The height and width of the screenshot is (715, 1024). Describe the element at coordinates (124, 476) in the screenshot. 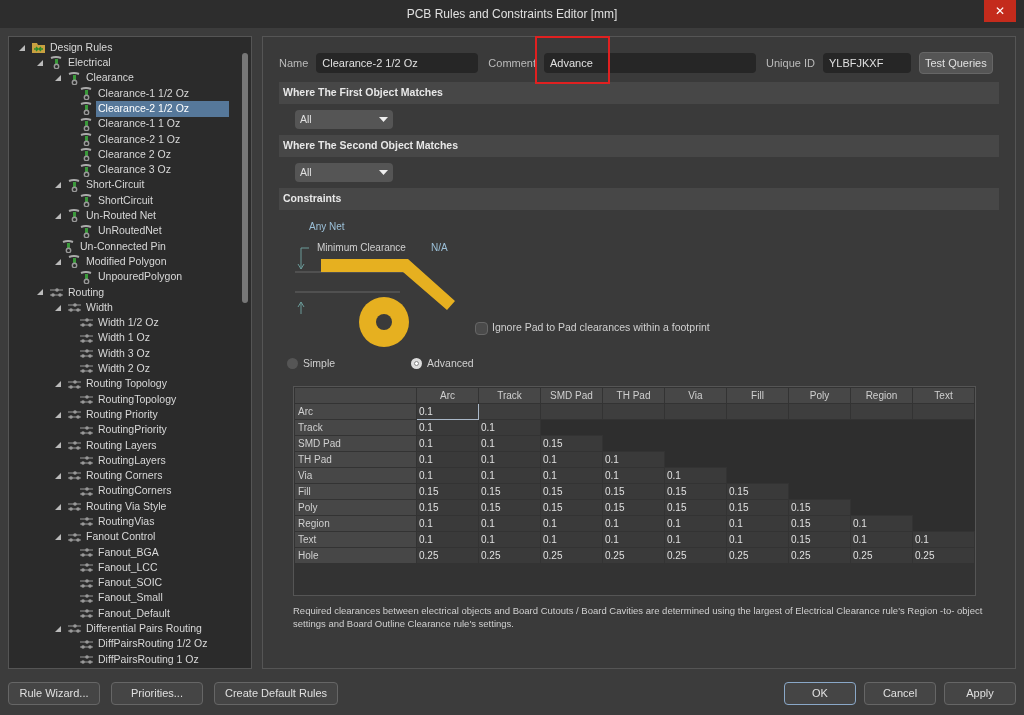

I see `tree-item: Routing Corners` at that location.